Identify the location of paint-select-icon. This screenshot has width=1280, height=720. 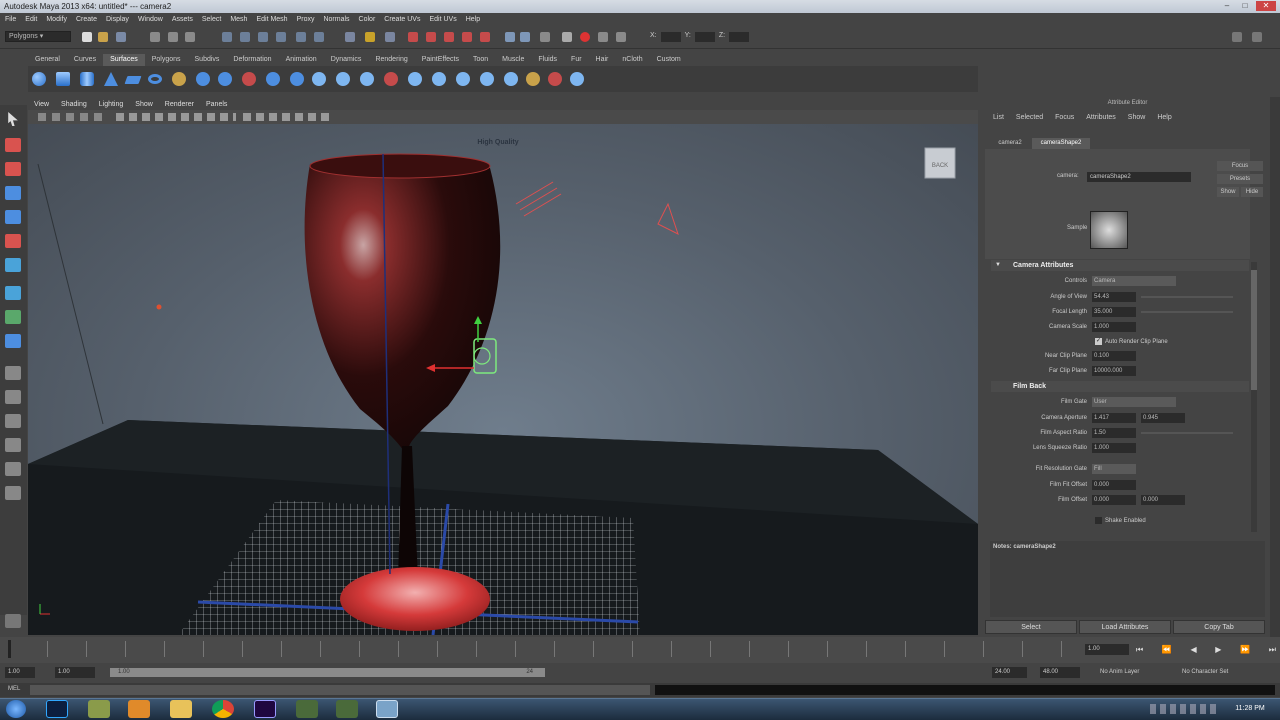
(13, 169).